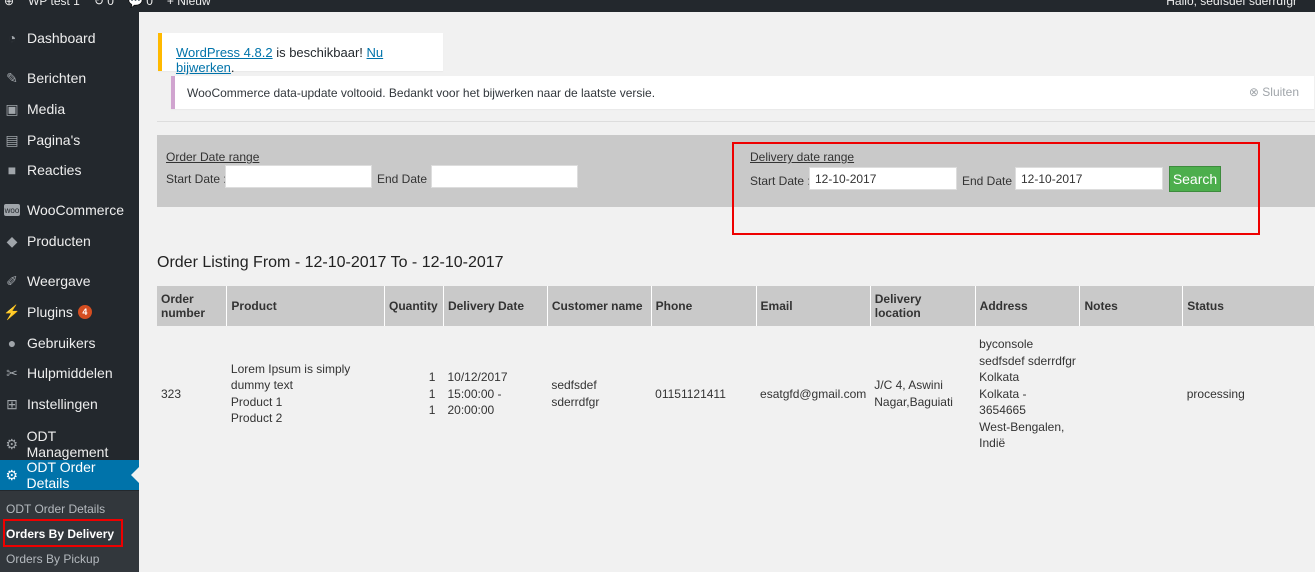  I want to click on delivery-date-line: 20:00:00, so click(471, 410).